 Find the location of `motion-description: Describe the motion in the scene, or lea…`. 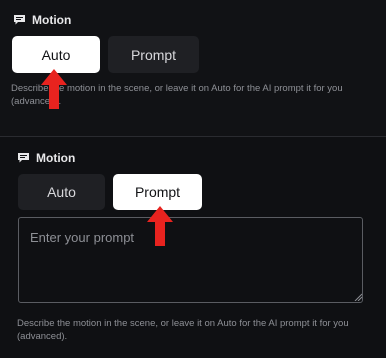

motion-description: Describe the motion in the scene, or lea… is located at coordinates (183, 330).